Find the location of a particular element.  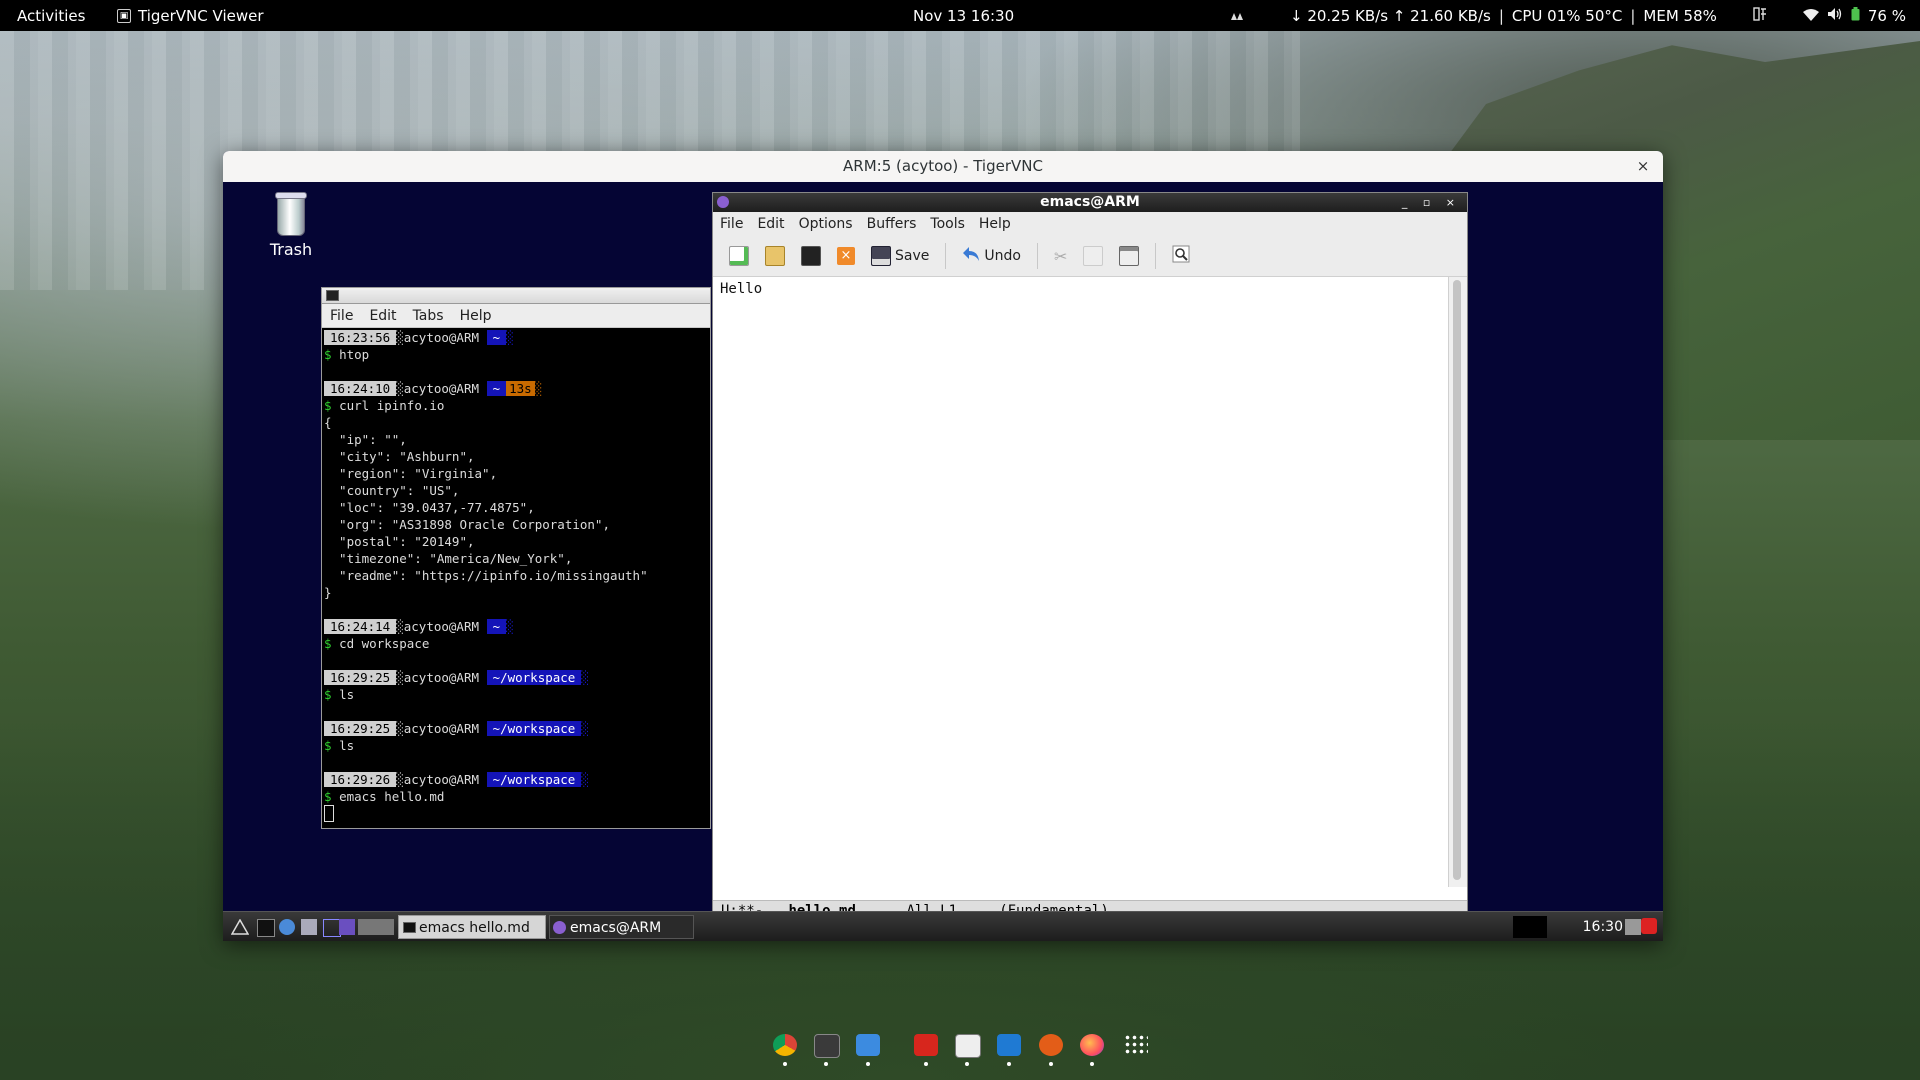

terminal-titlebar is located at coordinates (516, 296).